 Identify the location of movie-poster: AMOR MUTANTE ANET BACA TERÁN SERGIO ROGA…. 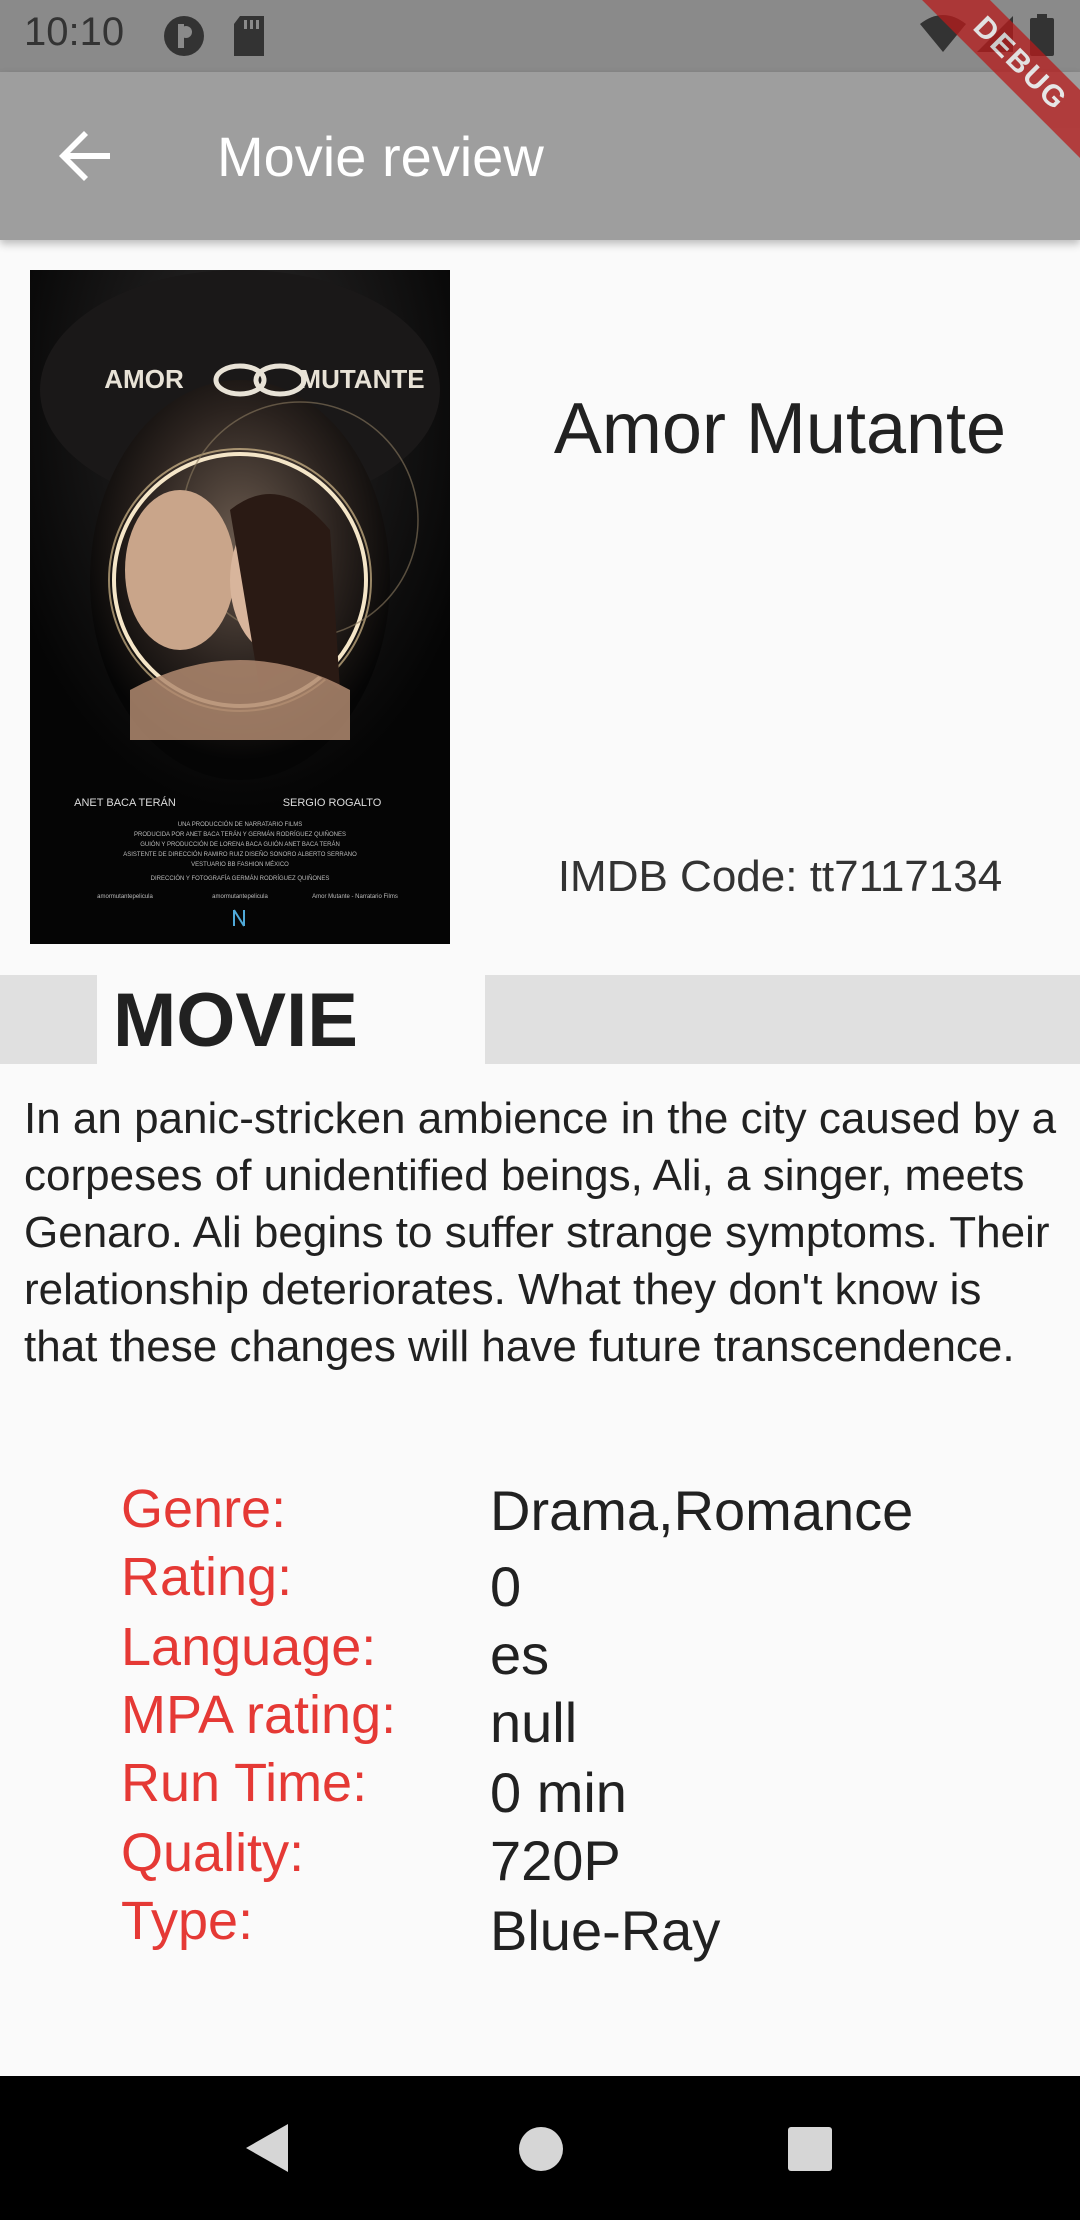
(240, 607).